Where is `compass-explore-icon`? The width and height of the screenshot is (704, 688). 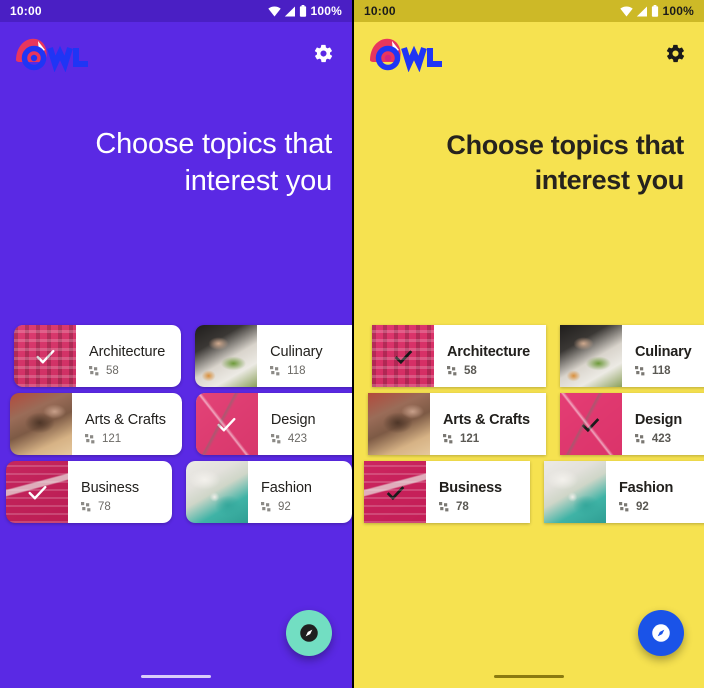
compass-explore-icon is located at coordinates (309, 633).